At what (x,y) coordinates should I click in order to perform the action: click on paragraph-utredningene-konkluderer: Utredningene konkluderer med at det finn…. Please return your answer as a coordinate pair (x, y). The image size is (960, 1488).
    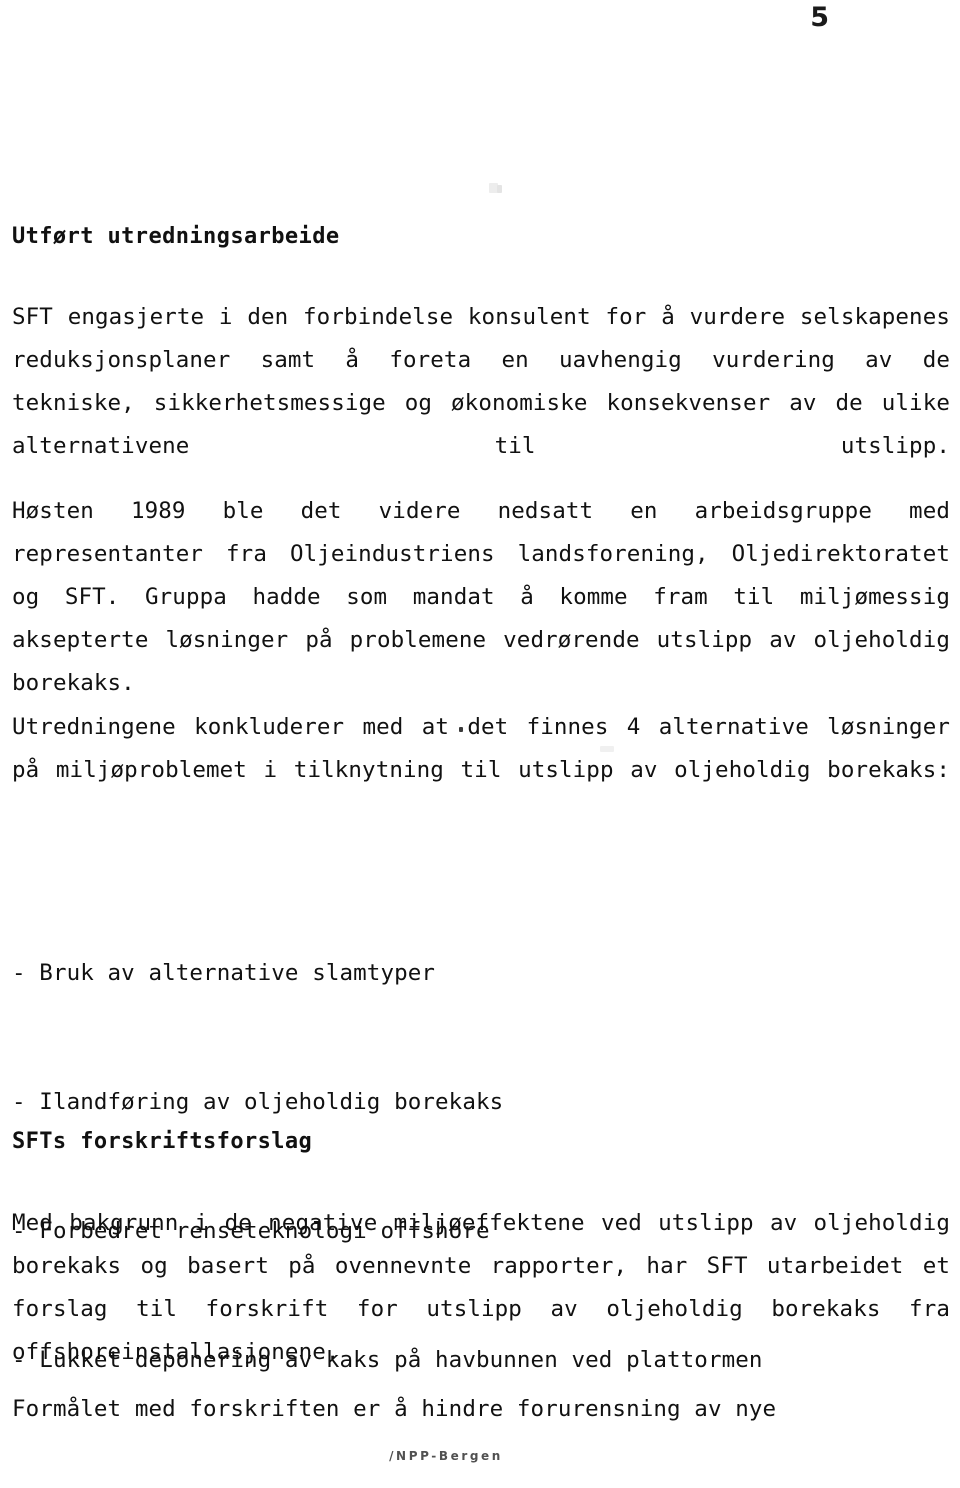
    Looking at the image, I should click on (481, 748).